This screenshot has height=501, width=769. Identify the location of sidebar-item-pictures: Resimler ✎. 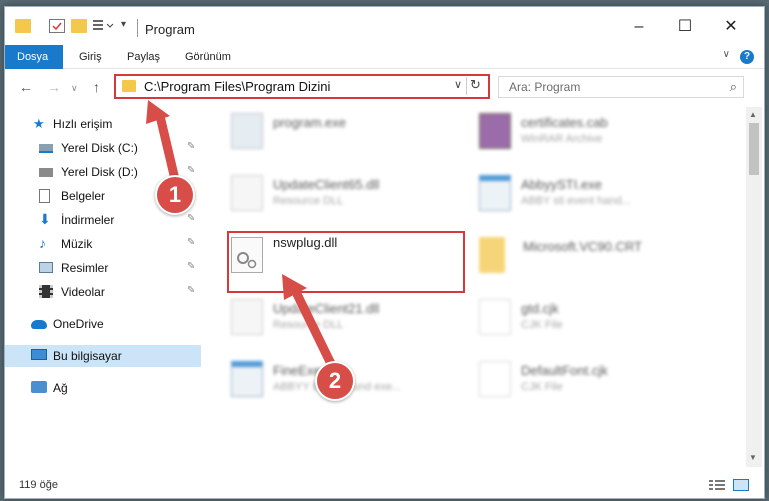
(103, 268).